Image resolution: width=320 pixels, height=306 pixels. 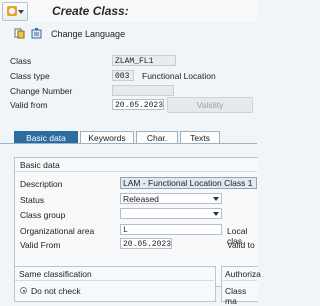 I want to click on class-group-dropdown, so click(x=171, y=213).